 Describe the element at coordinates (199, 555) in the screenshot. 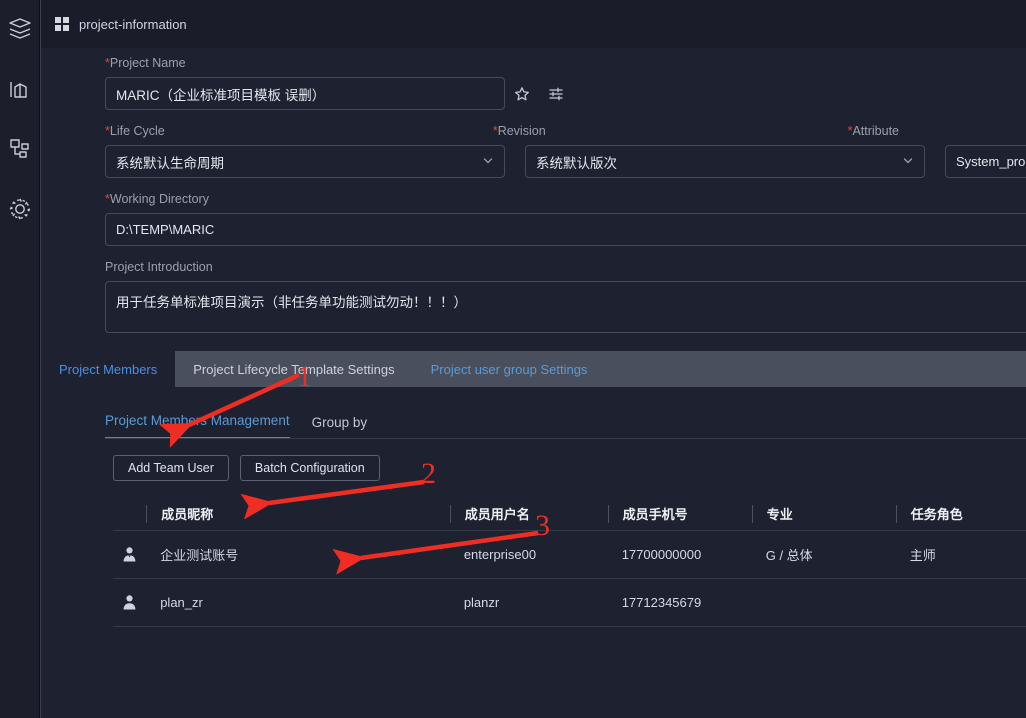

I see `cell-nickname: 企业测试账号` at that location.